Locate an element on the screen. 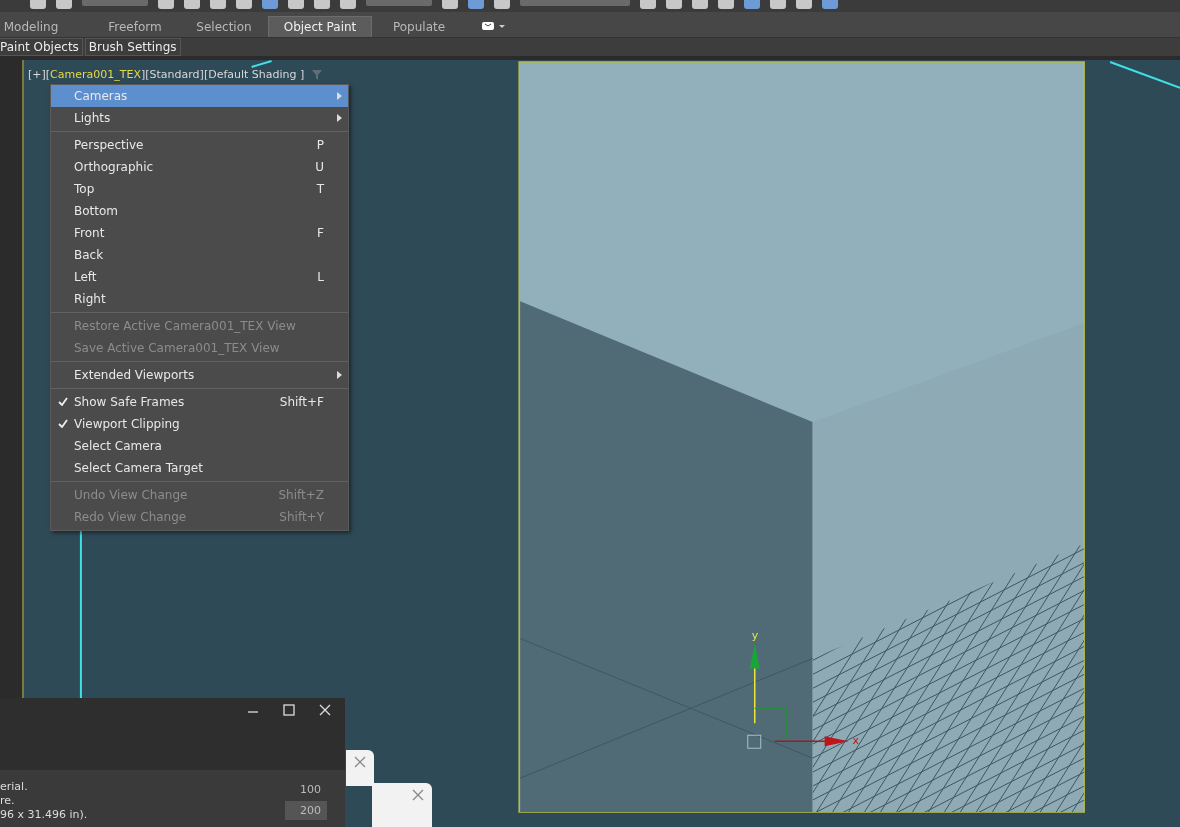 Image resolution: width=1180 pixels, height=827 pixels. menu-item: Viewport Clipping is located at coordinates (199, 424).